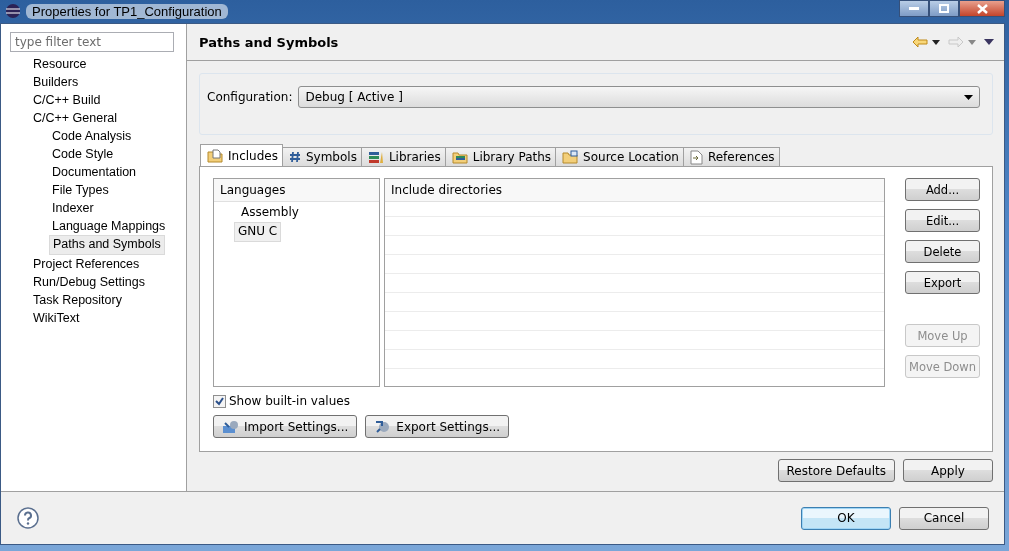 This screenshot has width=1009, height=551. Describe the element at coordinates (500, 156) in the screenshot. I see `tab: Library Paths` at that location.